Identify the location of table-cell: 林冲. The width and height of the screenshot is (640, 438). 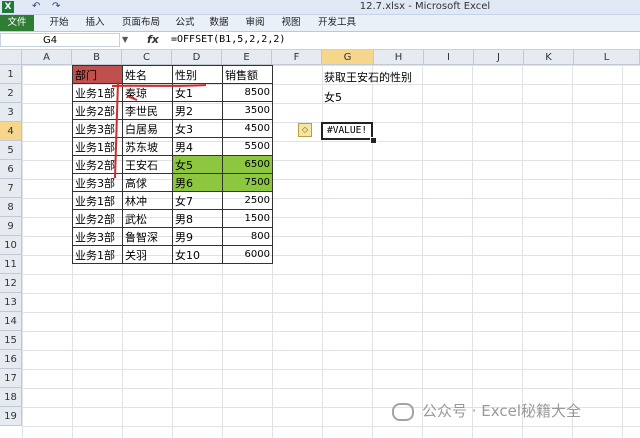
(147, 200).